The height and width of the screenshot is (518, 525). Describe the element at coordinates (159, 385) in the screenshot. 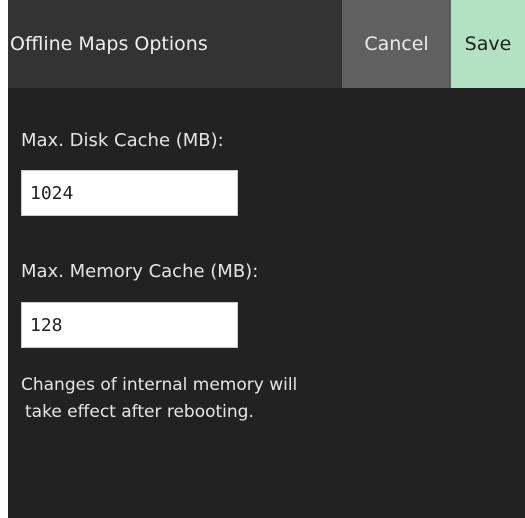

I see `reboot-note-line-1: Changes of internal memory will` at that location.